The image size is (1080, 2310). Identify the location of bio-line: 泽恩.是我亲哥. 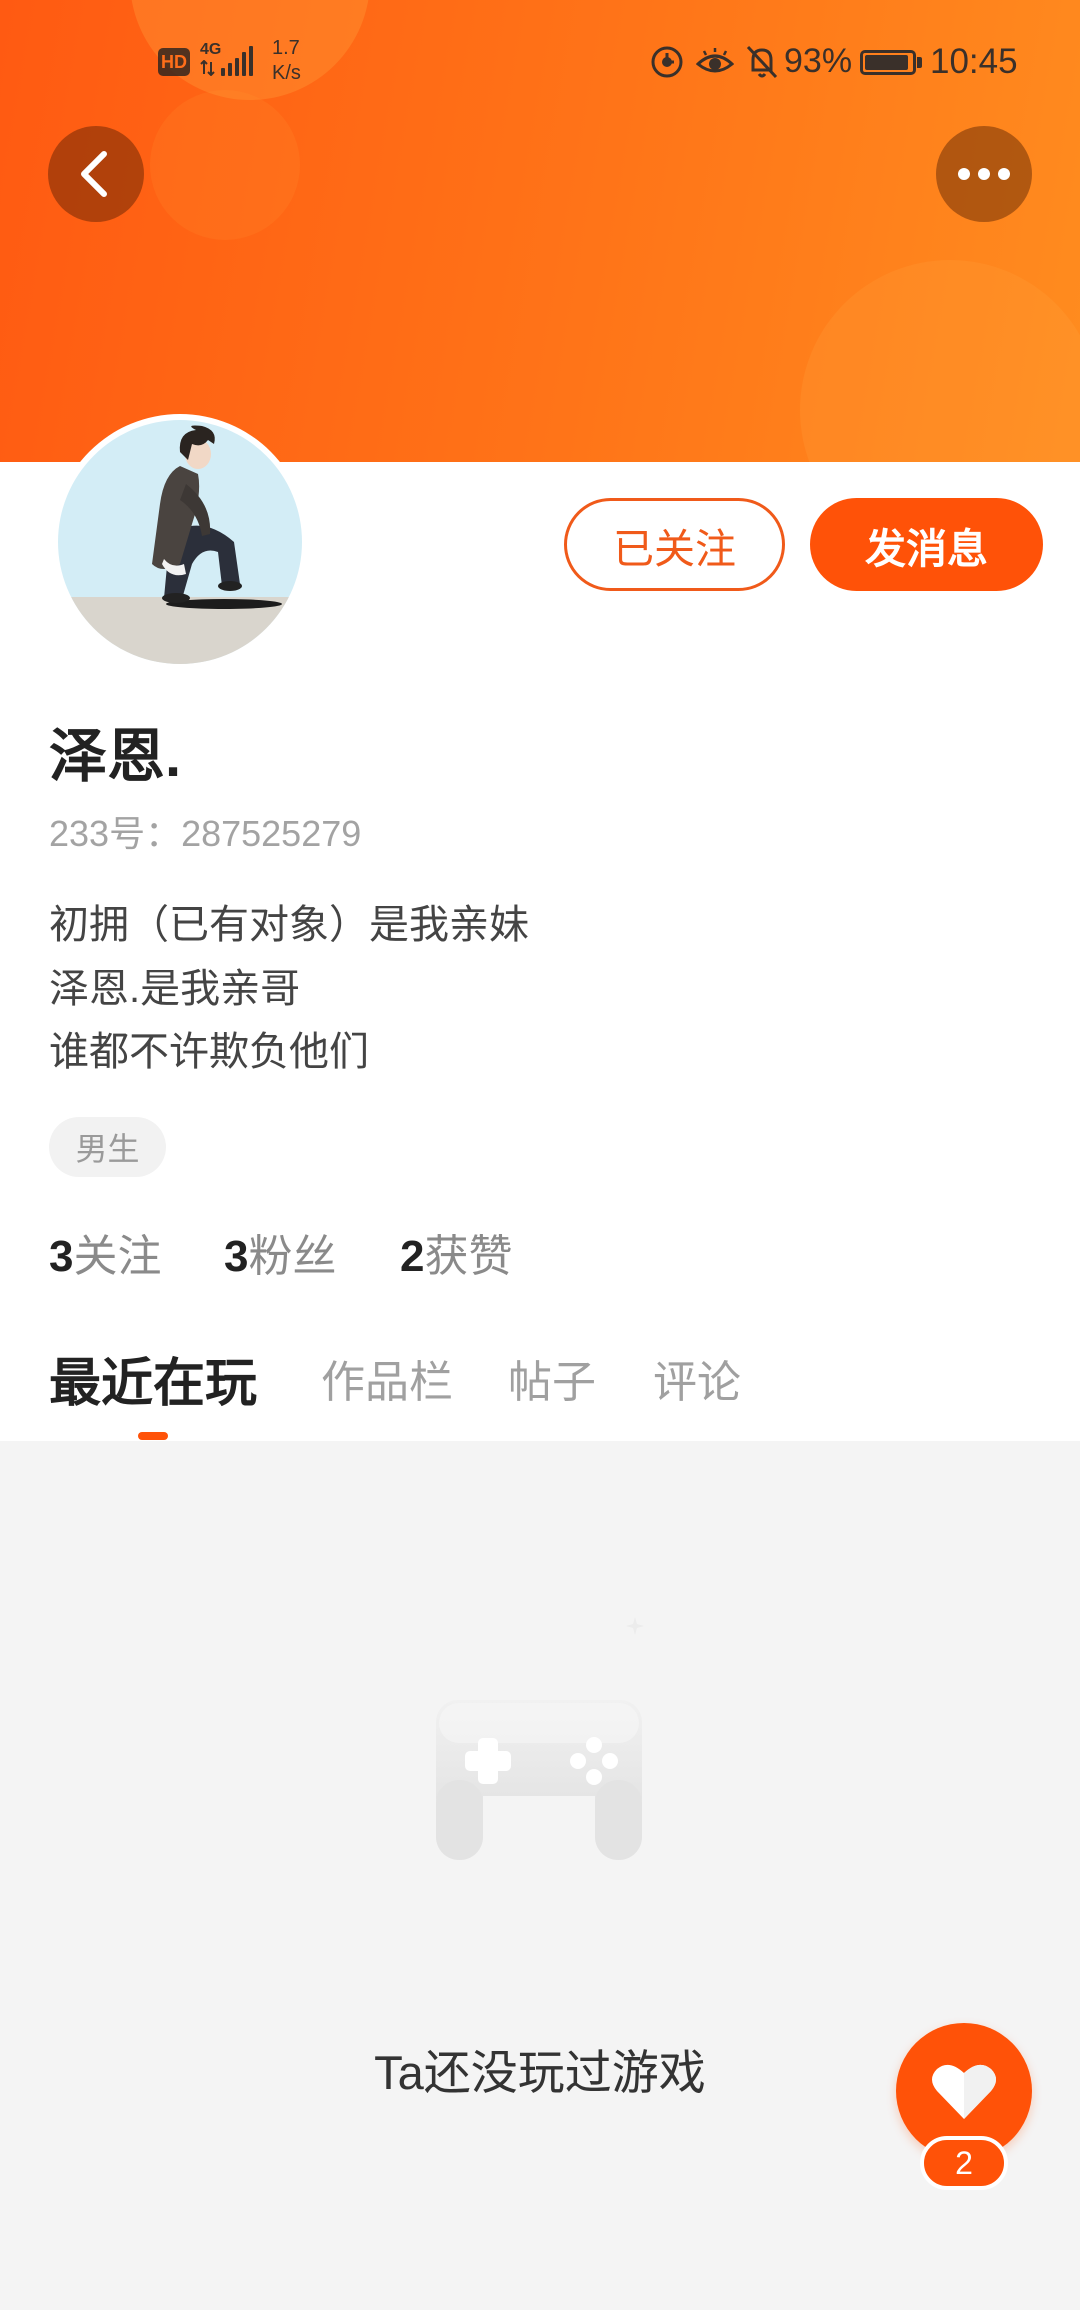
(175, 989).